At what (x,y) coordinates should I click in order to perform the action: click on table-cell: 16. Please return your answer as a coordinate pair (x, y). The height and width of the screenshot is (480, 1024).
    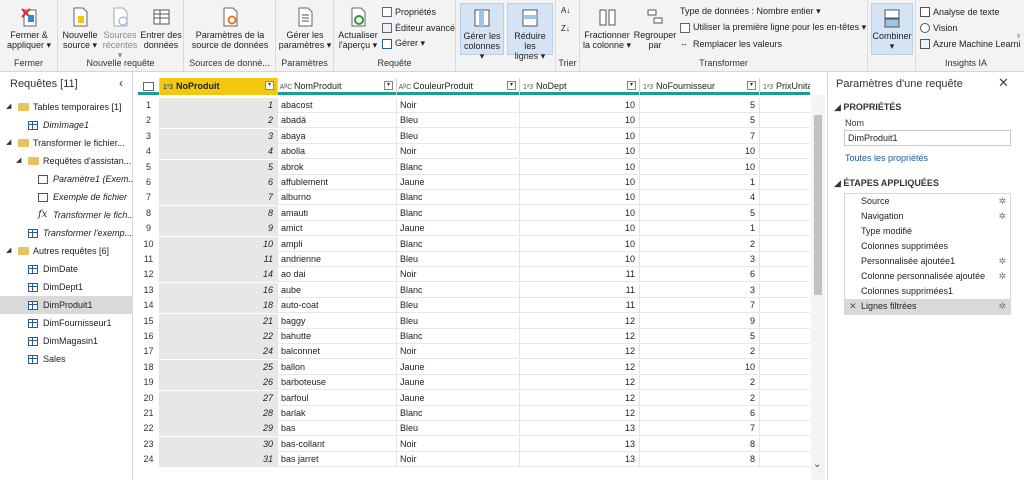
    Looking at the image, I should click on (219, 290).